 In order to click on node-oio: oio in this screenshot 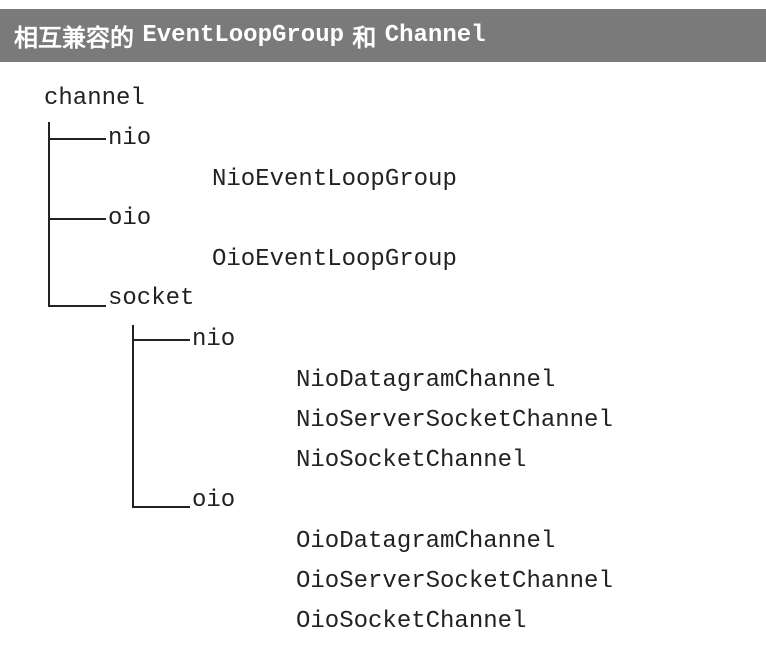, I will do `click(130, 218)`.